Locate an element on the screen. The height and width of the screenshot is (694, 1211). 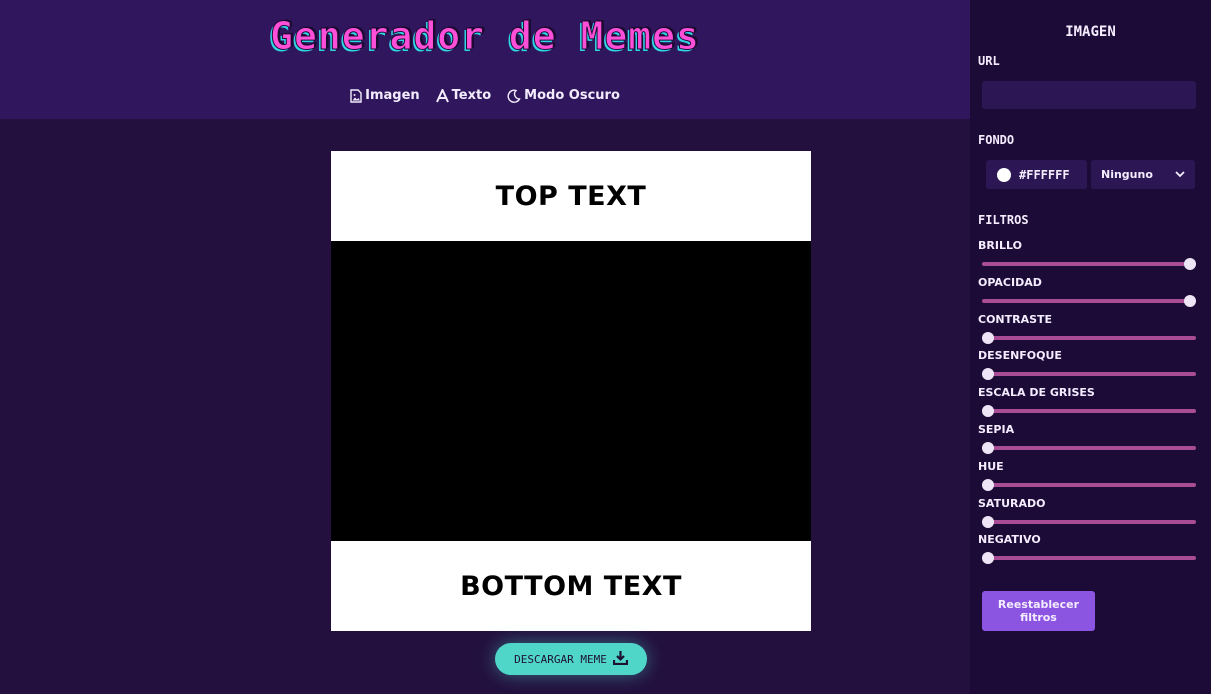
filter-label: HUE is located at coordinates (991, 466).